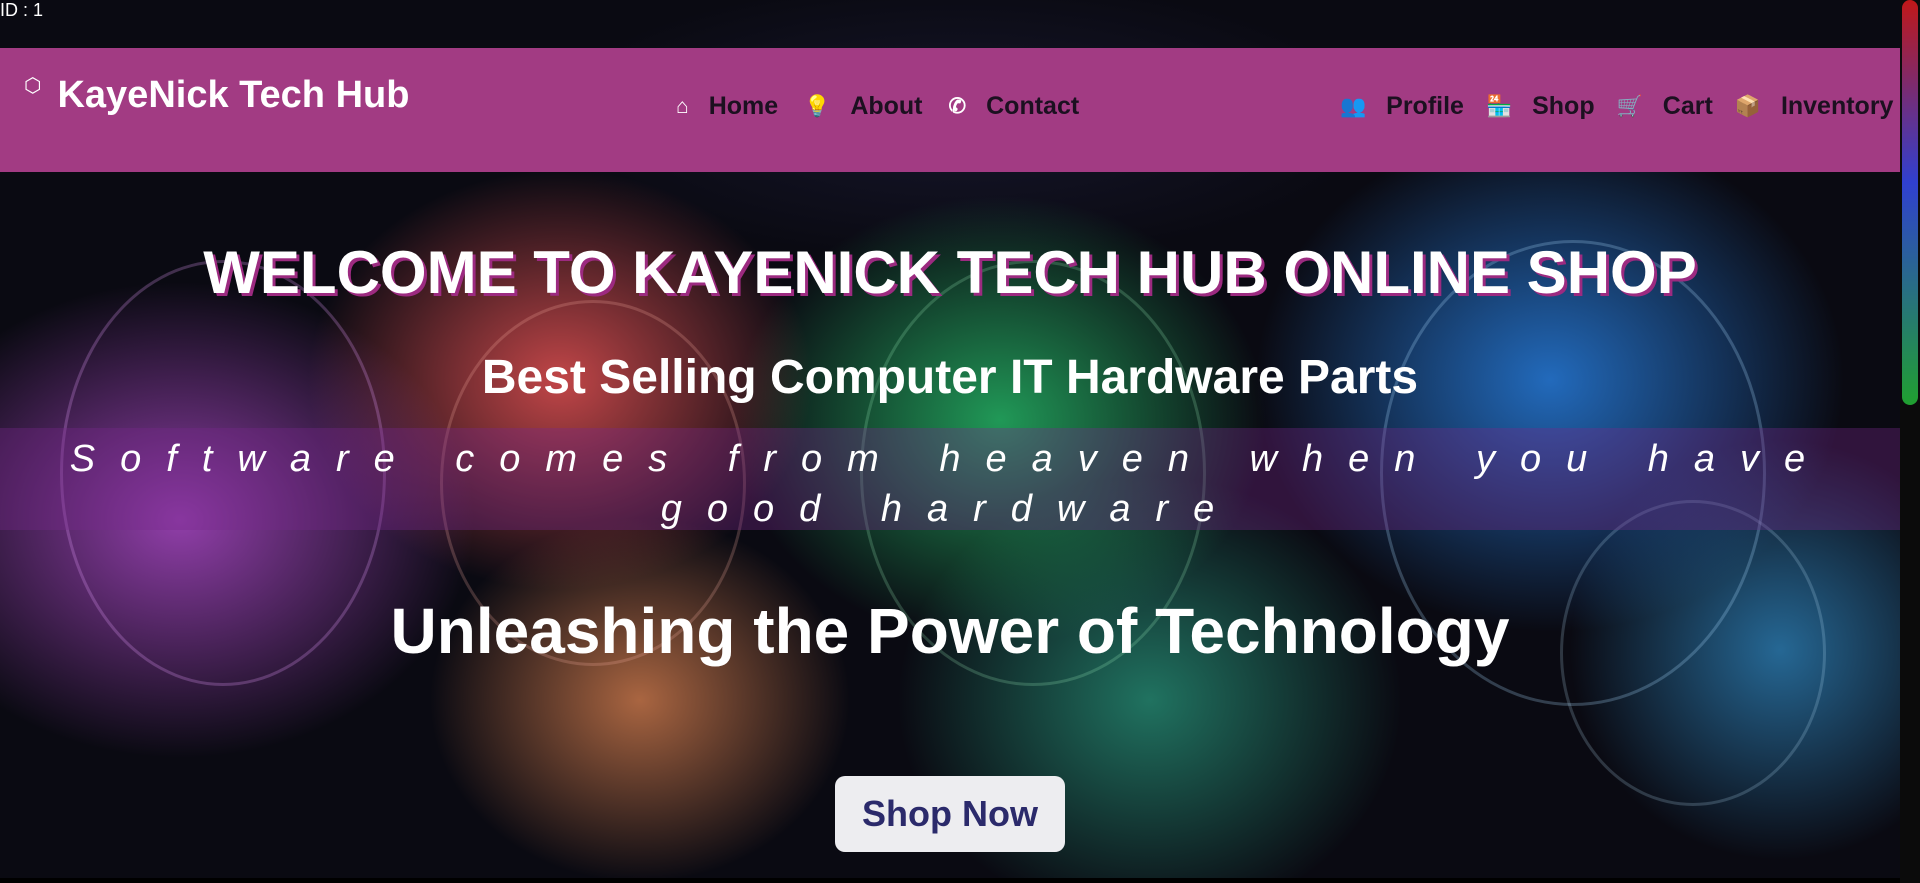 This screenshot has height=883, width=1920. I want to click on nav-item-about: 💡 About, so click(863, 106).